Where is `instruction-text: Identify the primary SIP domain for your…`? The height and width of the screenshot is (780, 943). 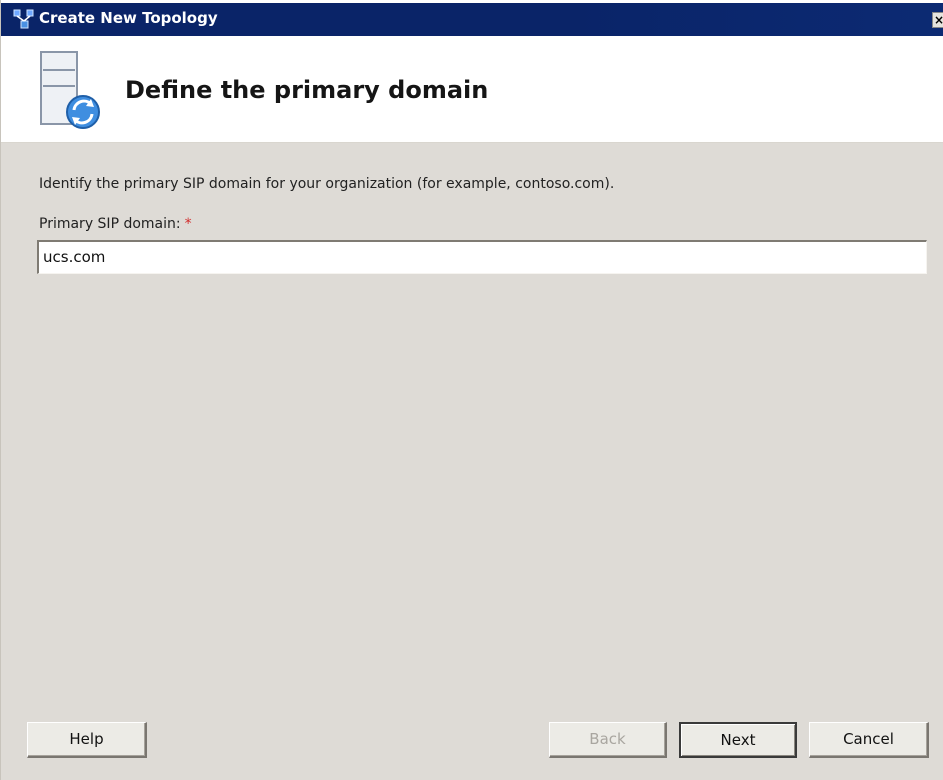 instruction-text: Identify the primary SIP domain for your… is located at coordinates (327, 184).